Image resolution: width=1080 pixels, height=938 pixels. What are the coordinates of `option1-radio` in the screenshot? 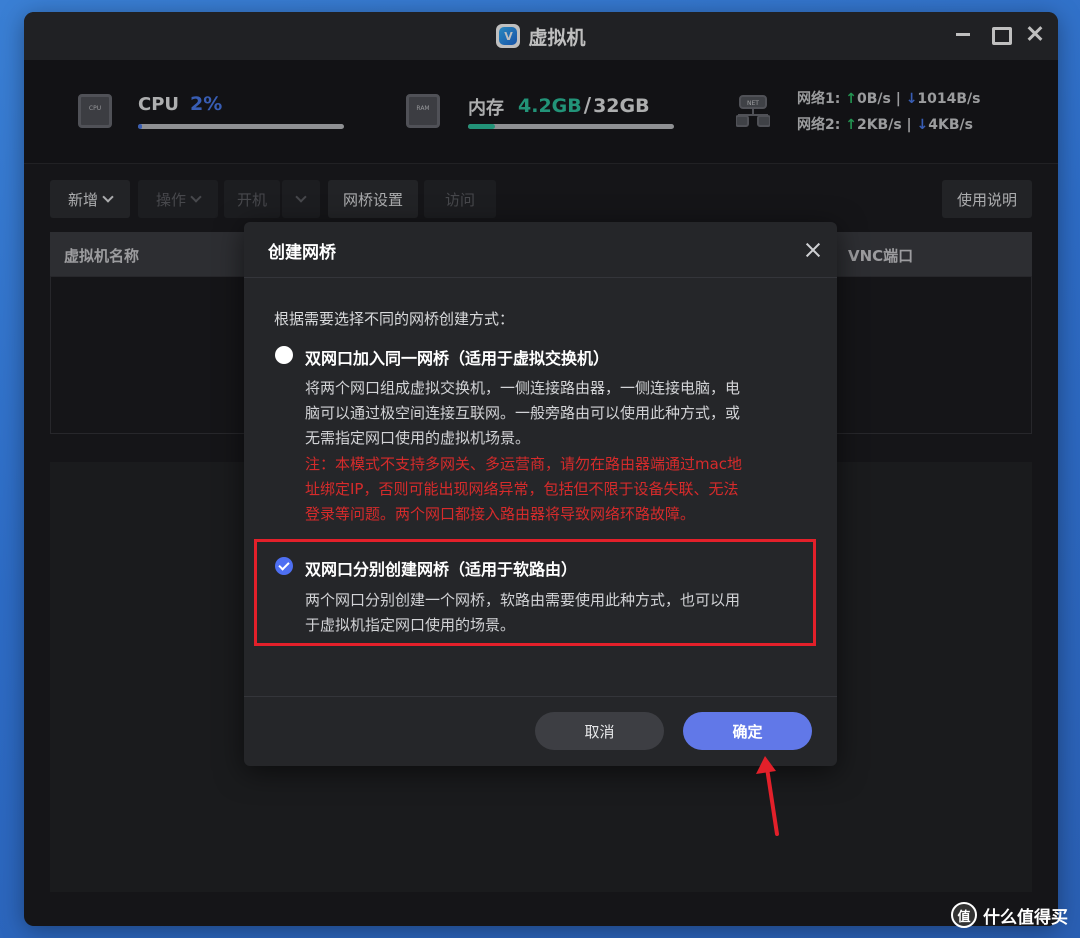 It's located at (284, 355).